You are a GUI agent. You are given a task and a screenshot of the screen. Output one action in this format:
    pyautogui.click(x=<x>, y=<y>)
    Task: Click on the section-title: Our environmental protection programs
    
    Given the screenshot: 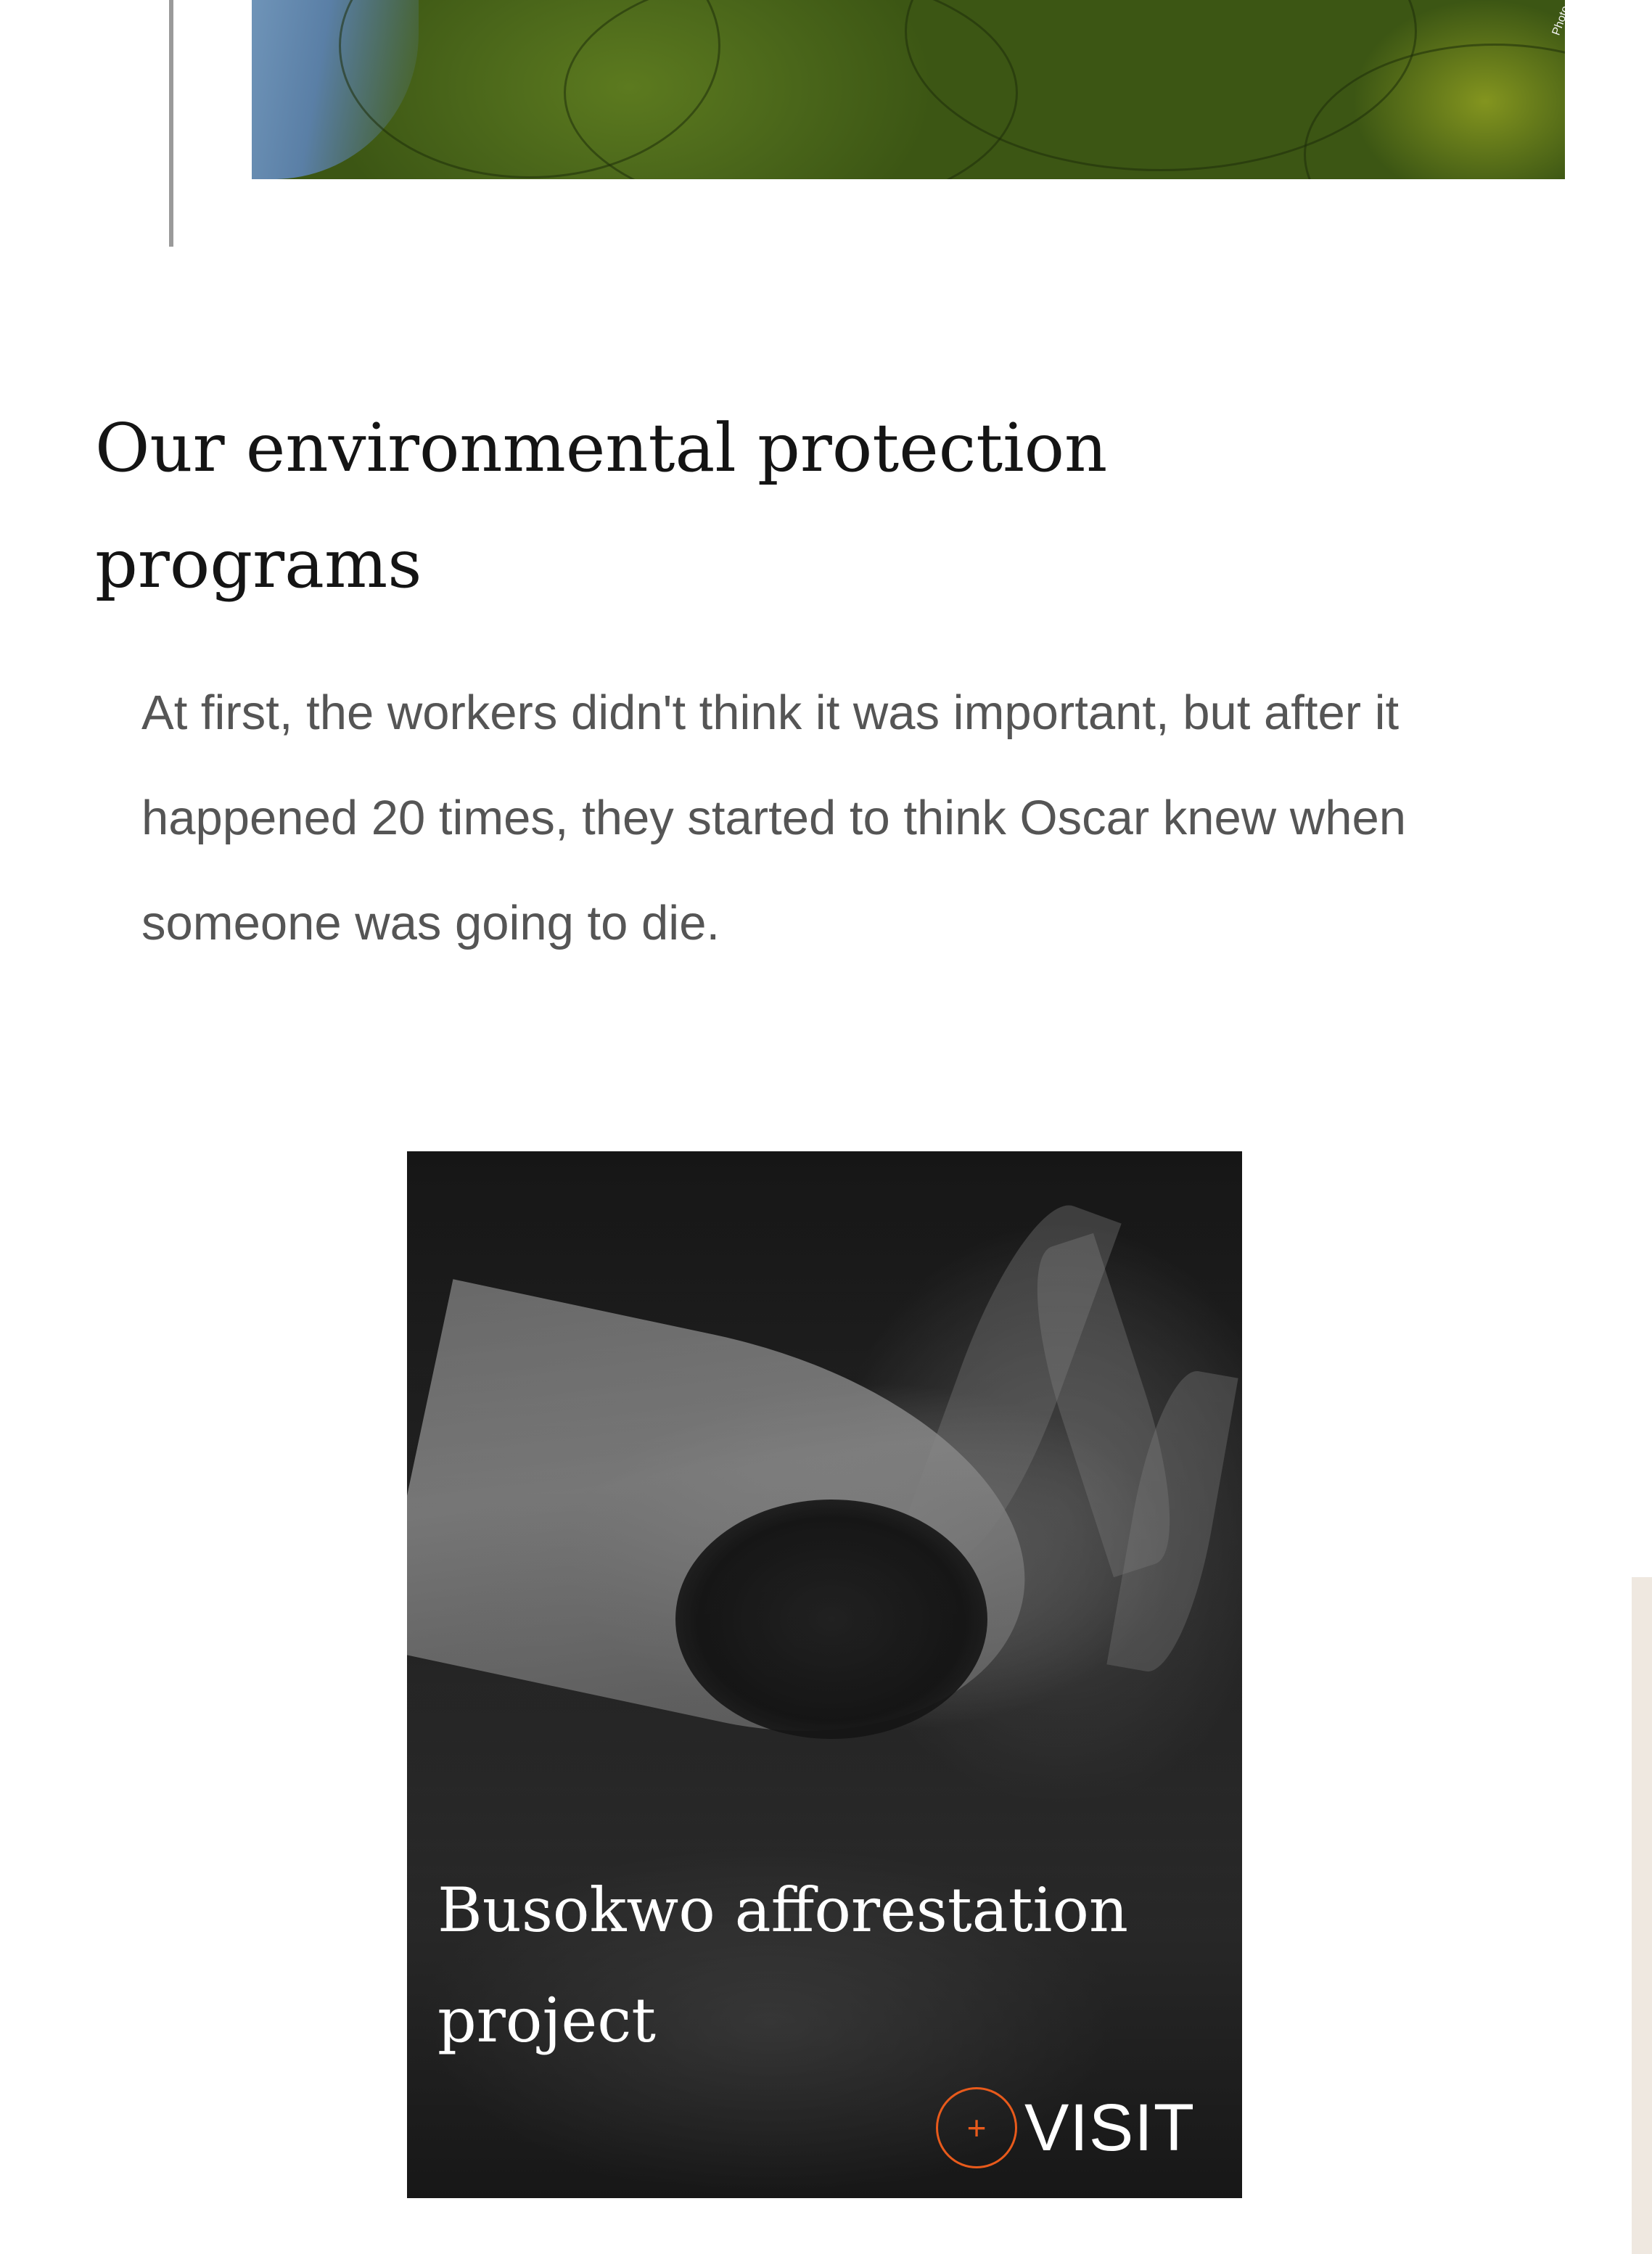 What is the action you would take?
    pyautogui.click(x=601, y=506)
    